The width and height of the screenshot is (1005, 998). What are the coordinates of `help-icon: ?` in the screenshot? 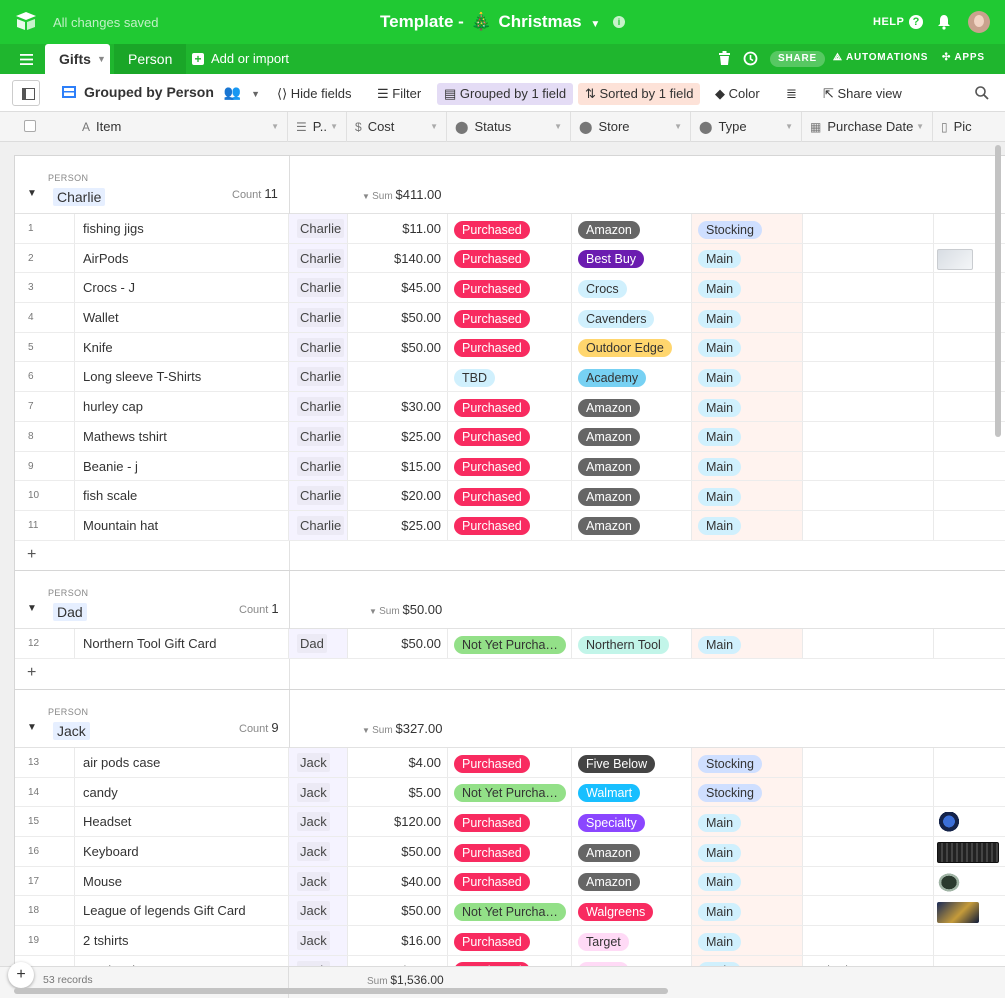 It's located at (916, 22).